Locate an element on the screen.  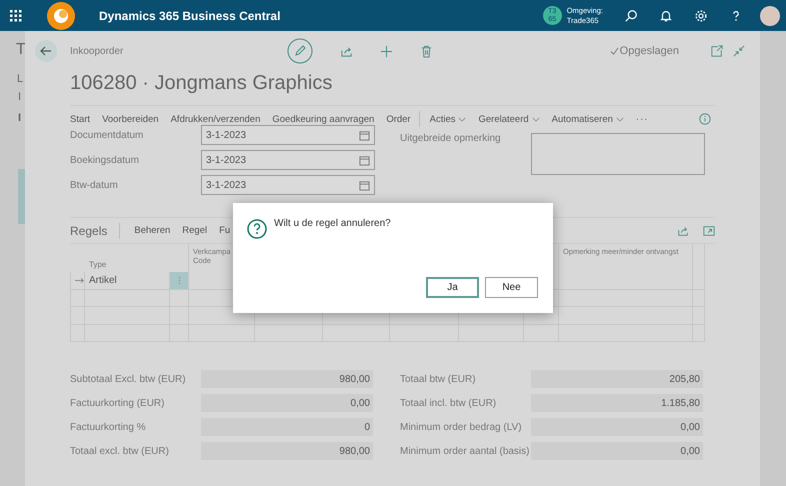
field-label: Btw-datum is located at coordinates (94, 185).